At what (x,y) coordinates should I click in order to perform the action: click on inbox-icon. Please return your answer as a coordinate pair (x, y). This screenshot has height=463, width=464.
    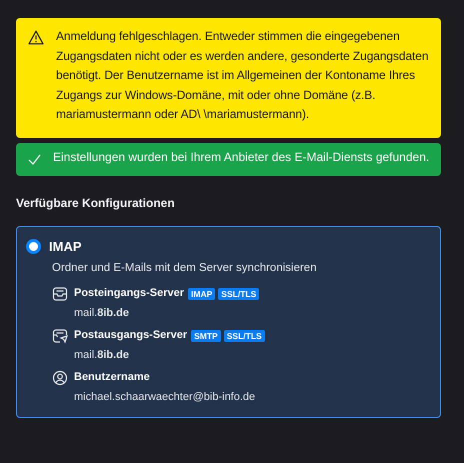
    Looking at the image, I should click on (60, 294).